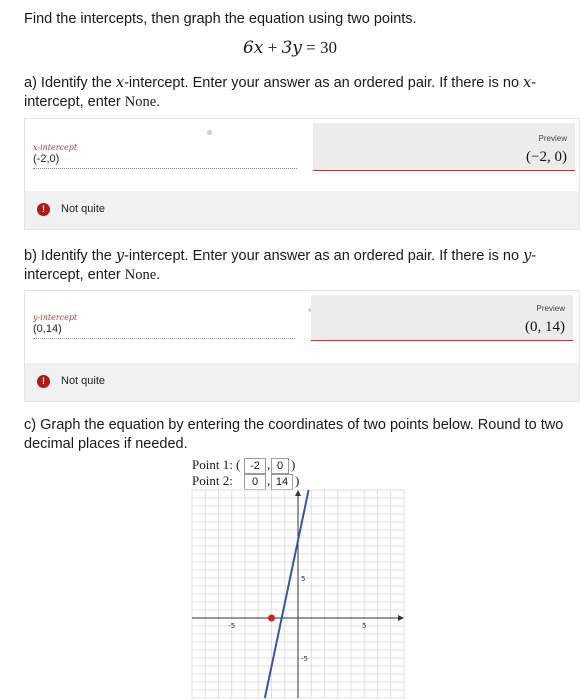 This screenshot has height=700, width=580. I want to click on tick-label-x-neg: -5, so click(231, 626).